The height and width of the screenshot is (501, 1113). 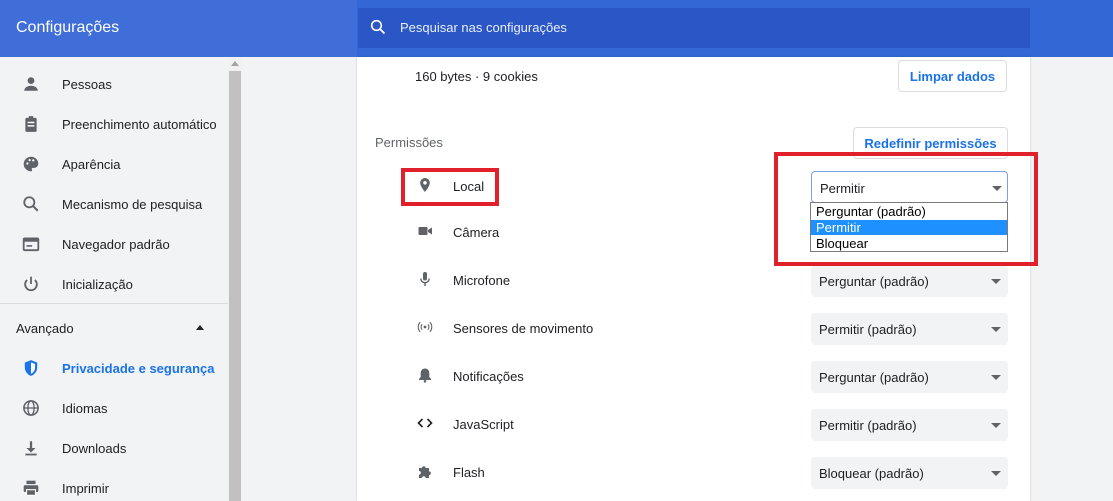 I want to click on globe-icon, so click(x=31, y=408).